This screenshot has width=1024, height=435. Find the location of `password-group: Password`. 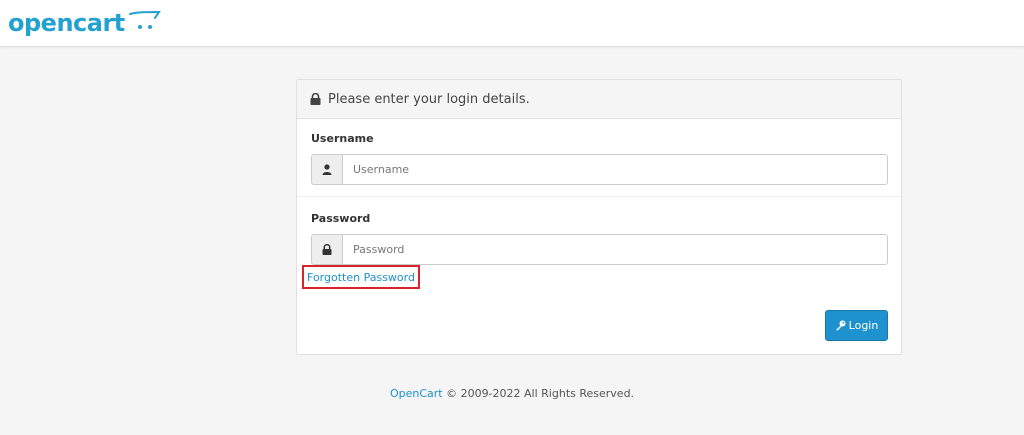

password-group: Password is located at coordinates (599, 238).